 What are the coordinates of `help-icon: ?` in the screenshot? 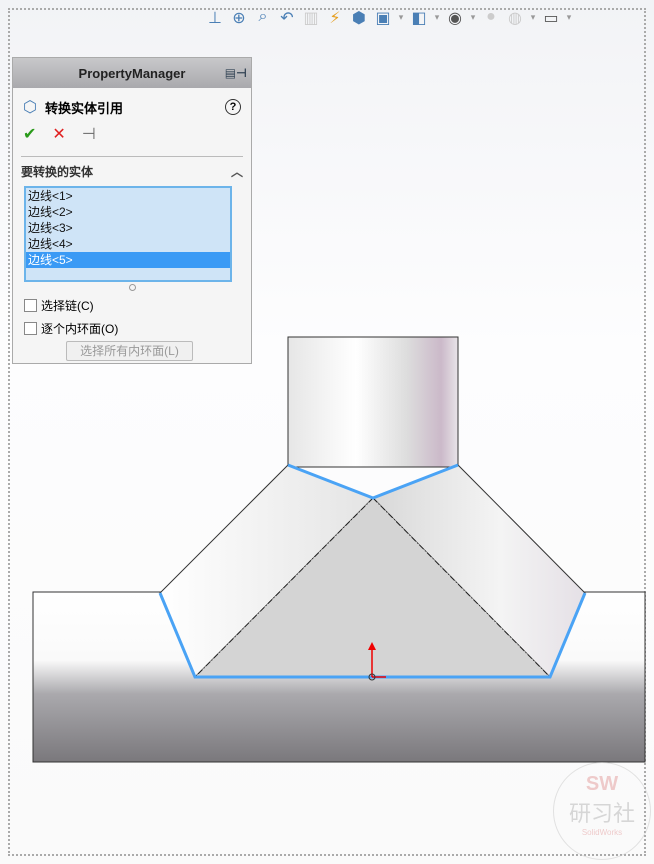 It's located at (233, 107).